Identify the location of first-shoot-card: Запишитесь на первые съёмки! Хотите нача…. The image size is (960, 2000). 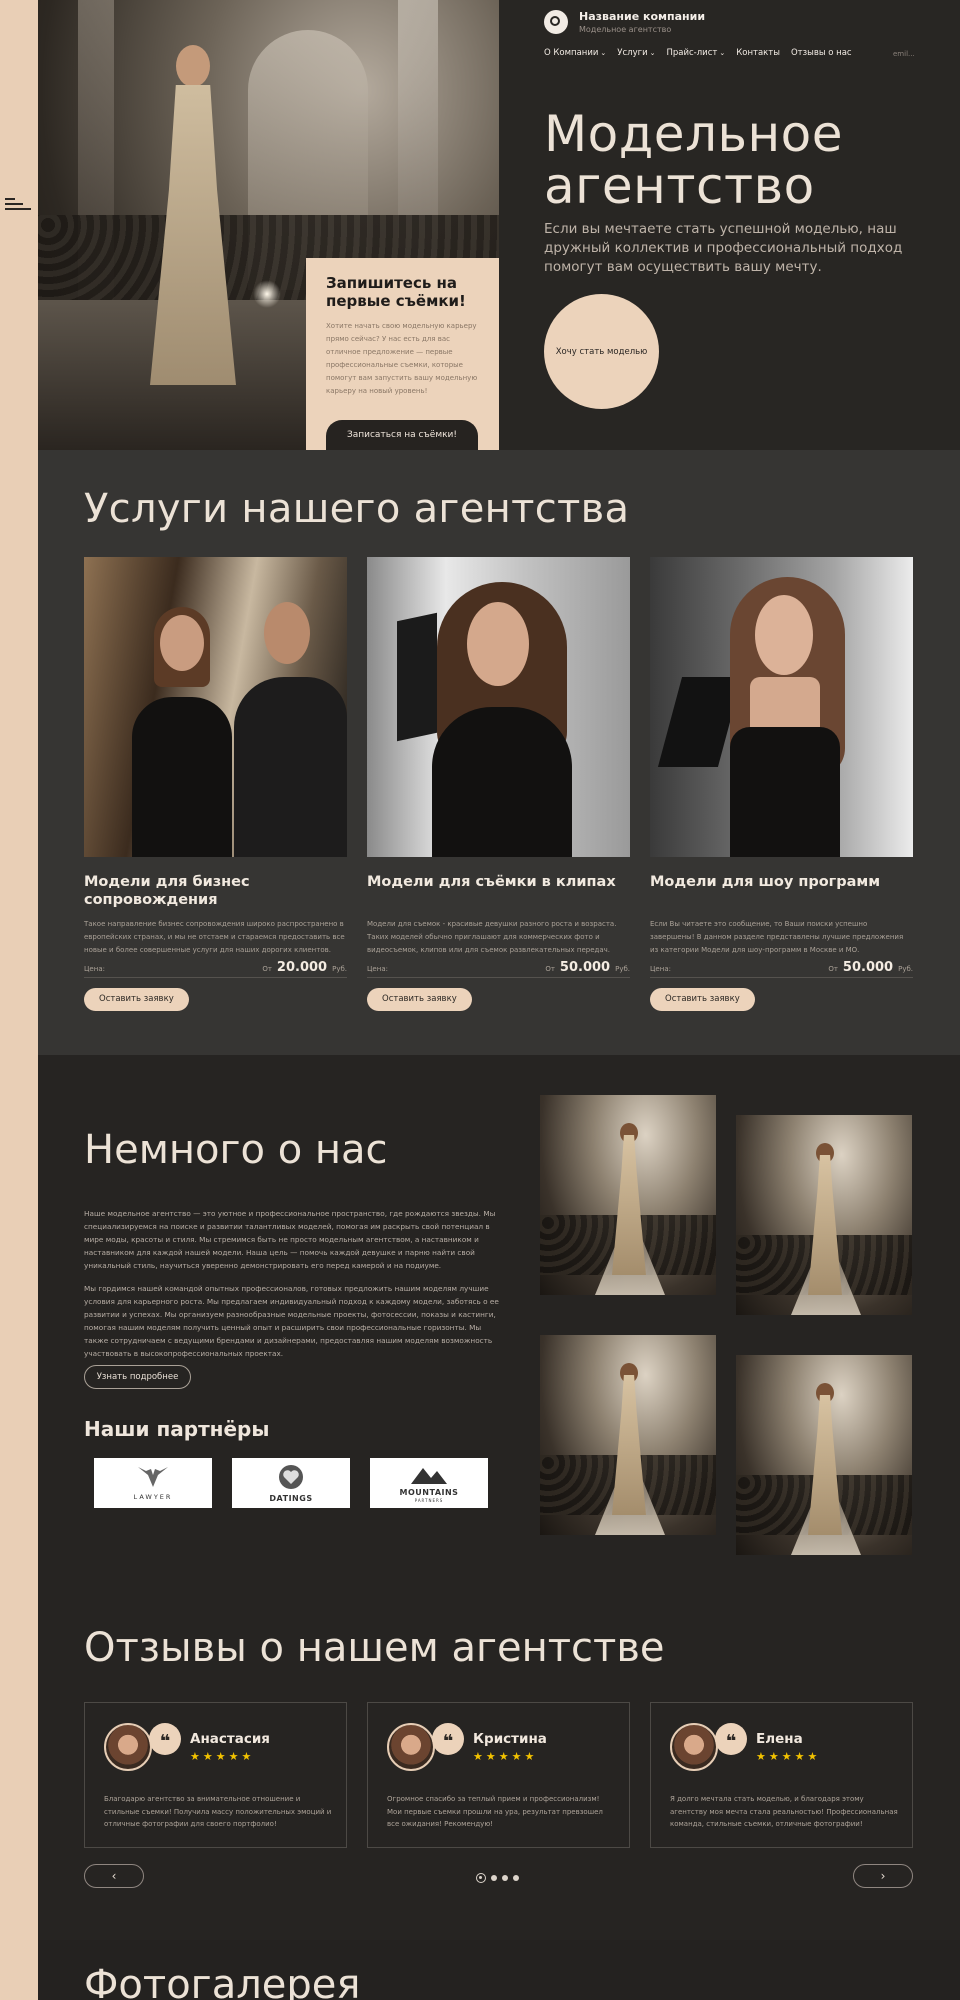
(402, 355).